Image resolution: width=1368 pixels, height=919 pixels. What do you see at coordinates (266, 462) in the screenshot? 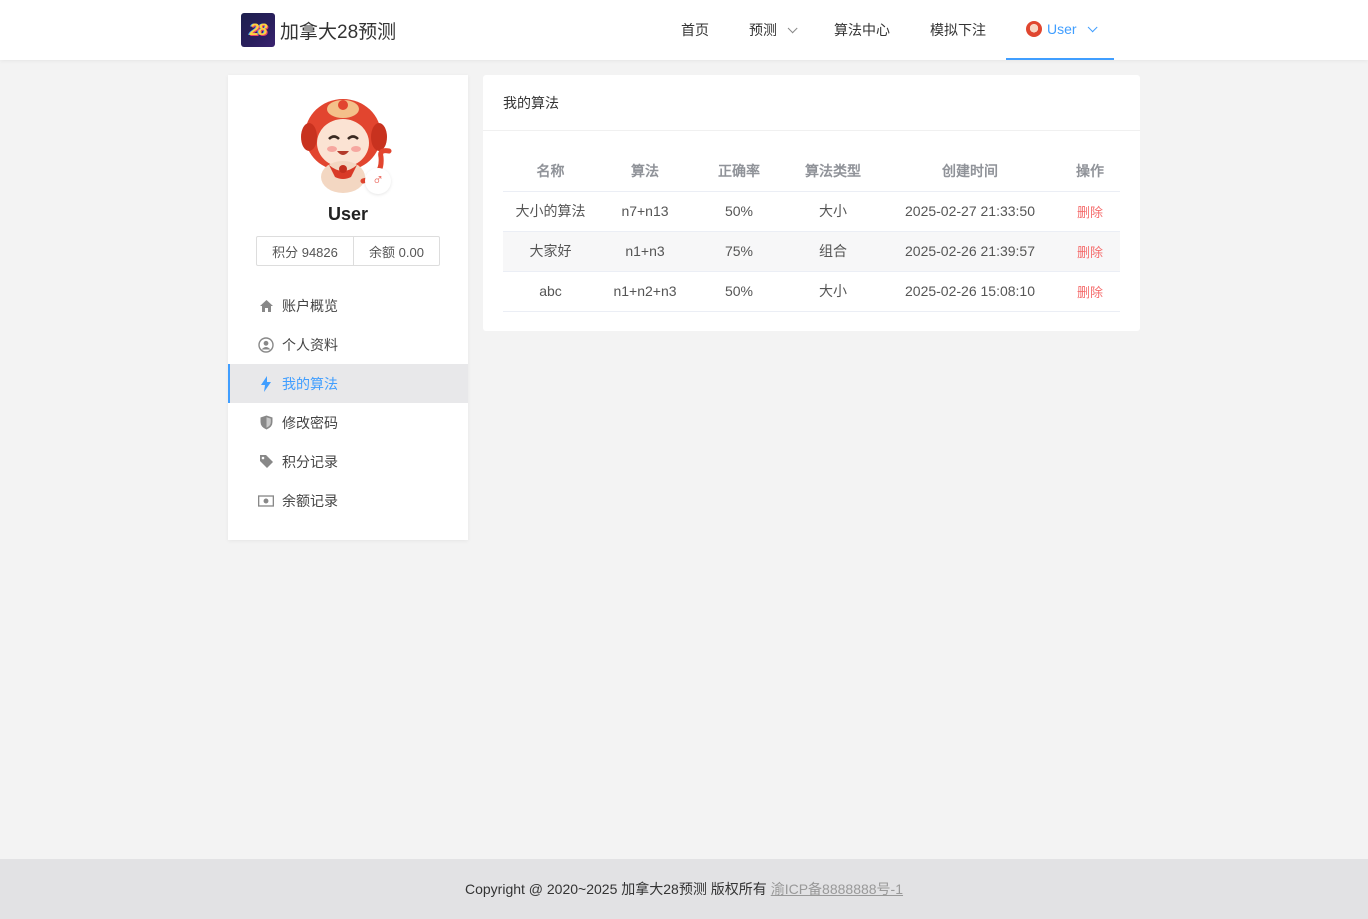
I see `tag-icon` at bounding box center [266, 462].